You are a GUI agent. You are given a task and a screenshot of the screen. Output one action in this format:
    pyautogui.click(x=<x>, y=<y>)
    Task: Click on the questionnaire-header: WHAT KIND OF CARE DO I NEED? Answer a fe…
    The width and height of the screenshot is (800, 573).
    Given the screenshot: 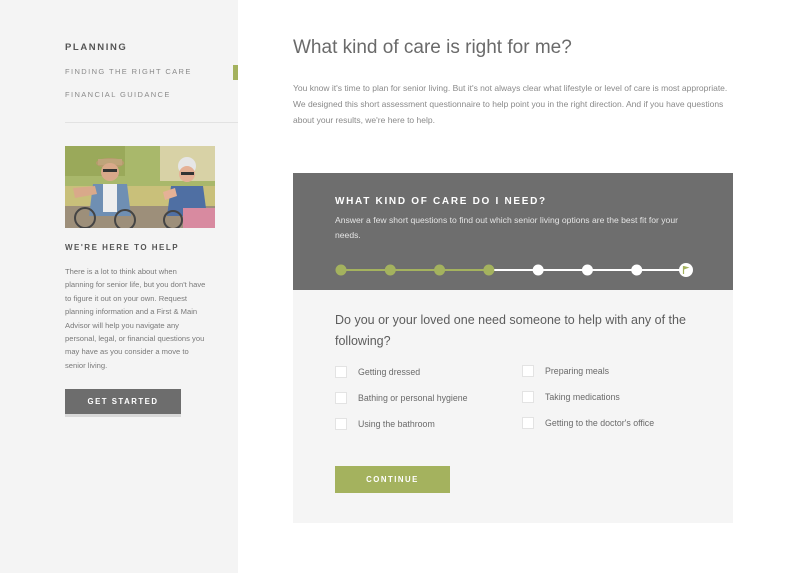 What is the action you would take?
    pyautogui.click(x=513, y=231)
    